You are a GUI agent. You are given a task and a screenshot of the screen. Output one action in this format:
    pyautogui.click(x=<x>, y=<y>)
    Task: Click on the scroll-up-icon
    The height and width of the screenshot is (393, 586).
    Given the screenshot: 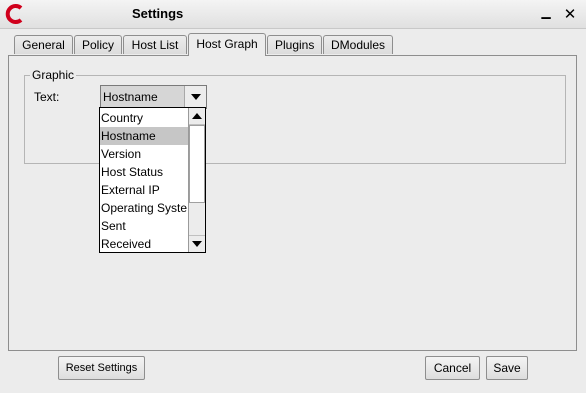 What is the action you would take?
    pyautogui.click(x=197, y=116)
    